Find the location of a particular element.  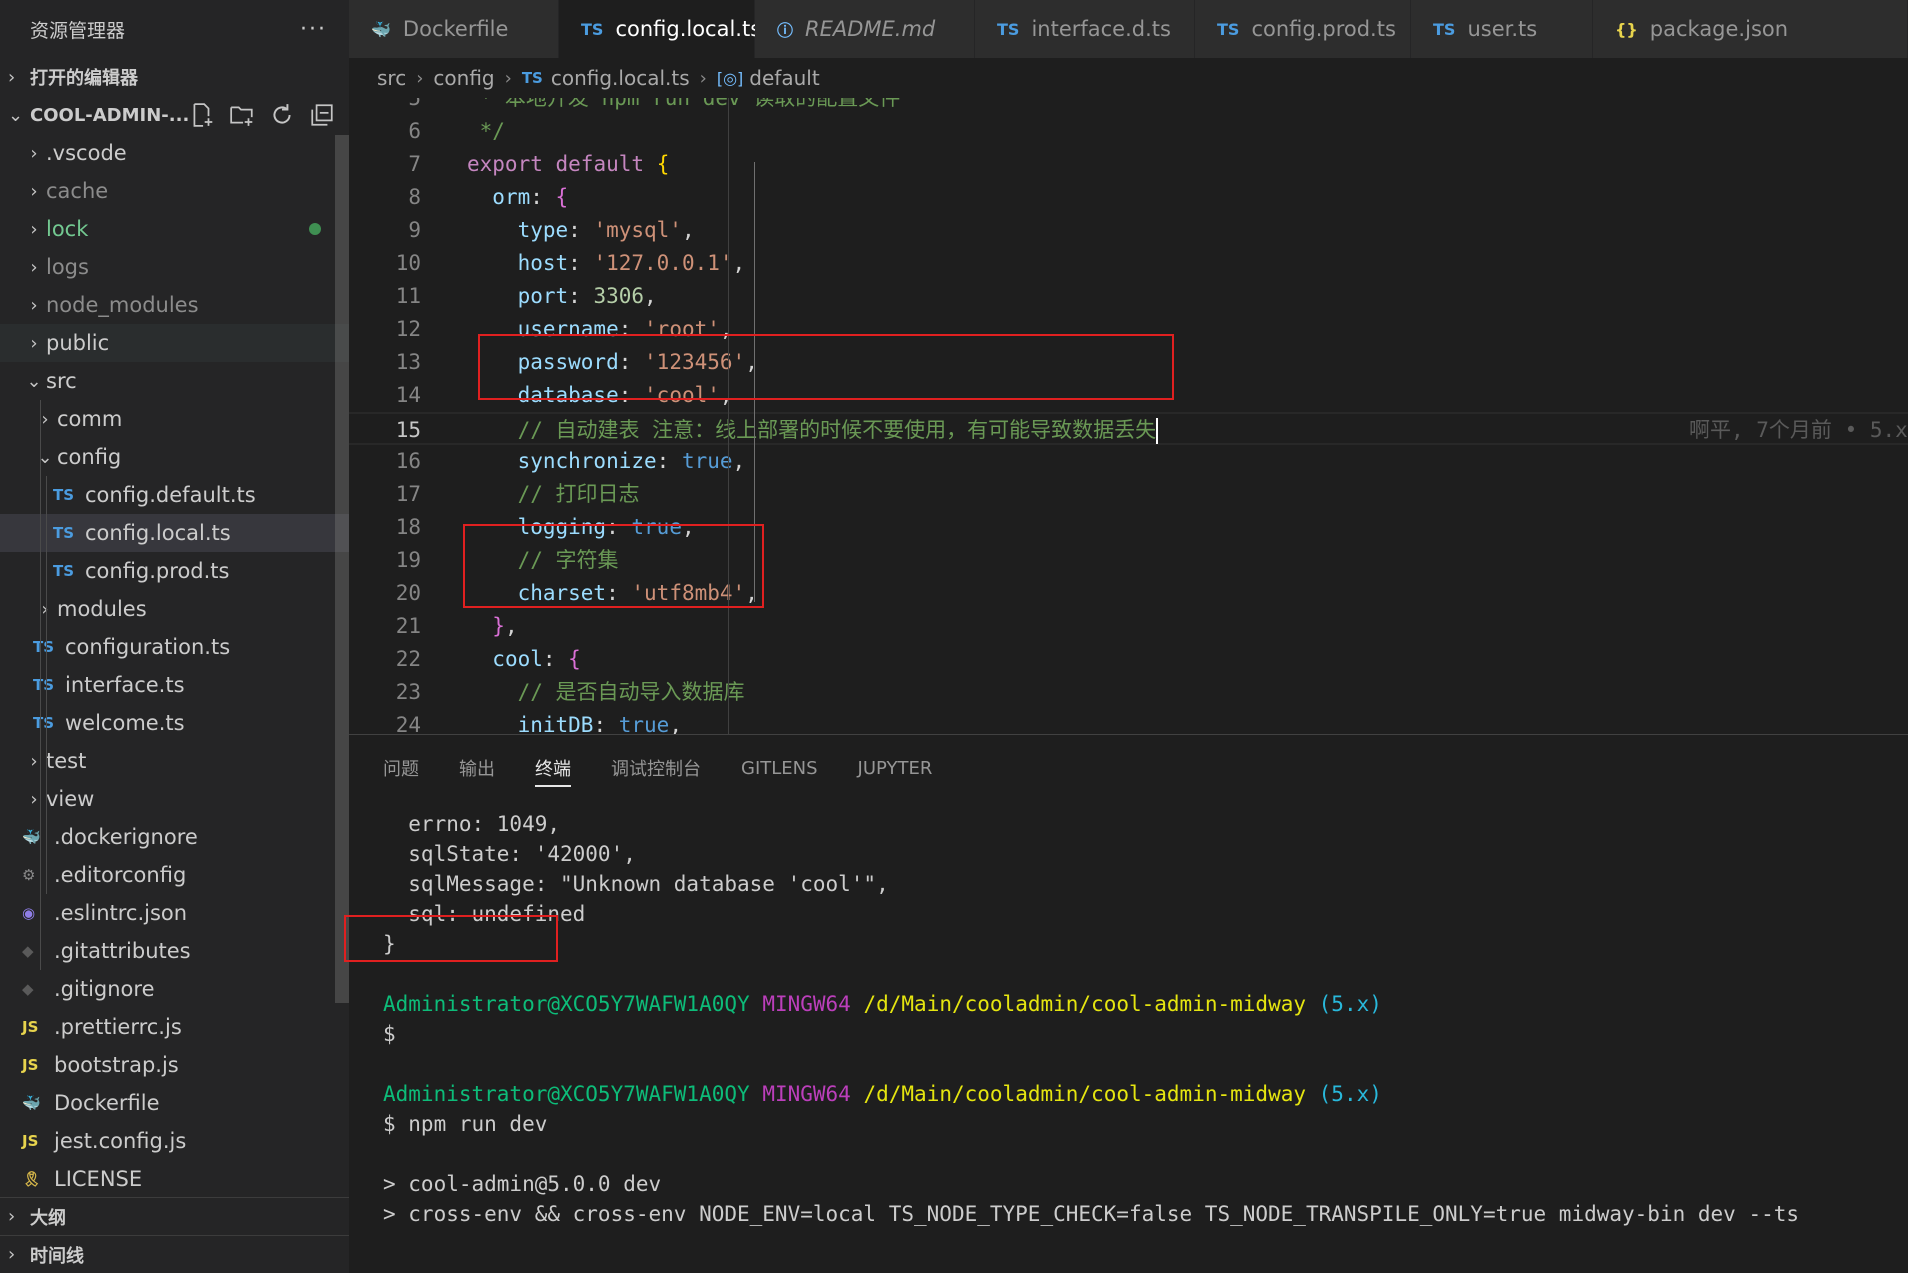

open-editors-section: › 打开的编辑器 is located at coordinates (174, 77).